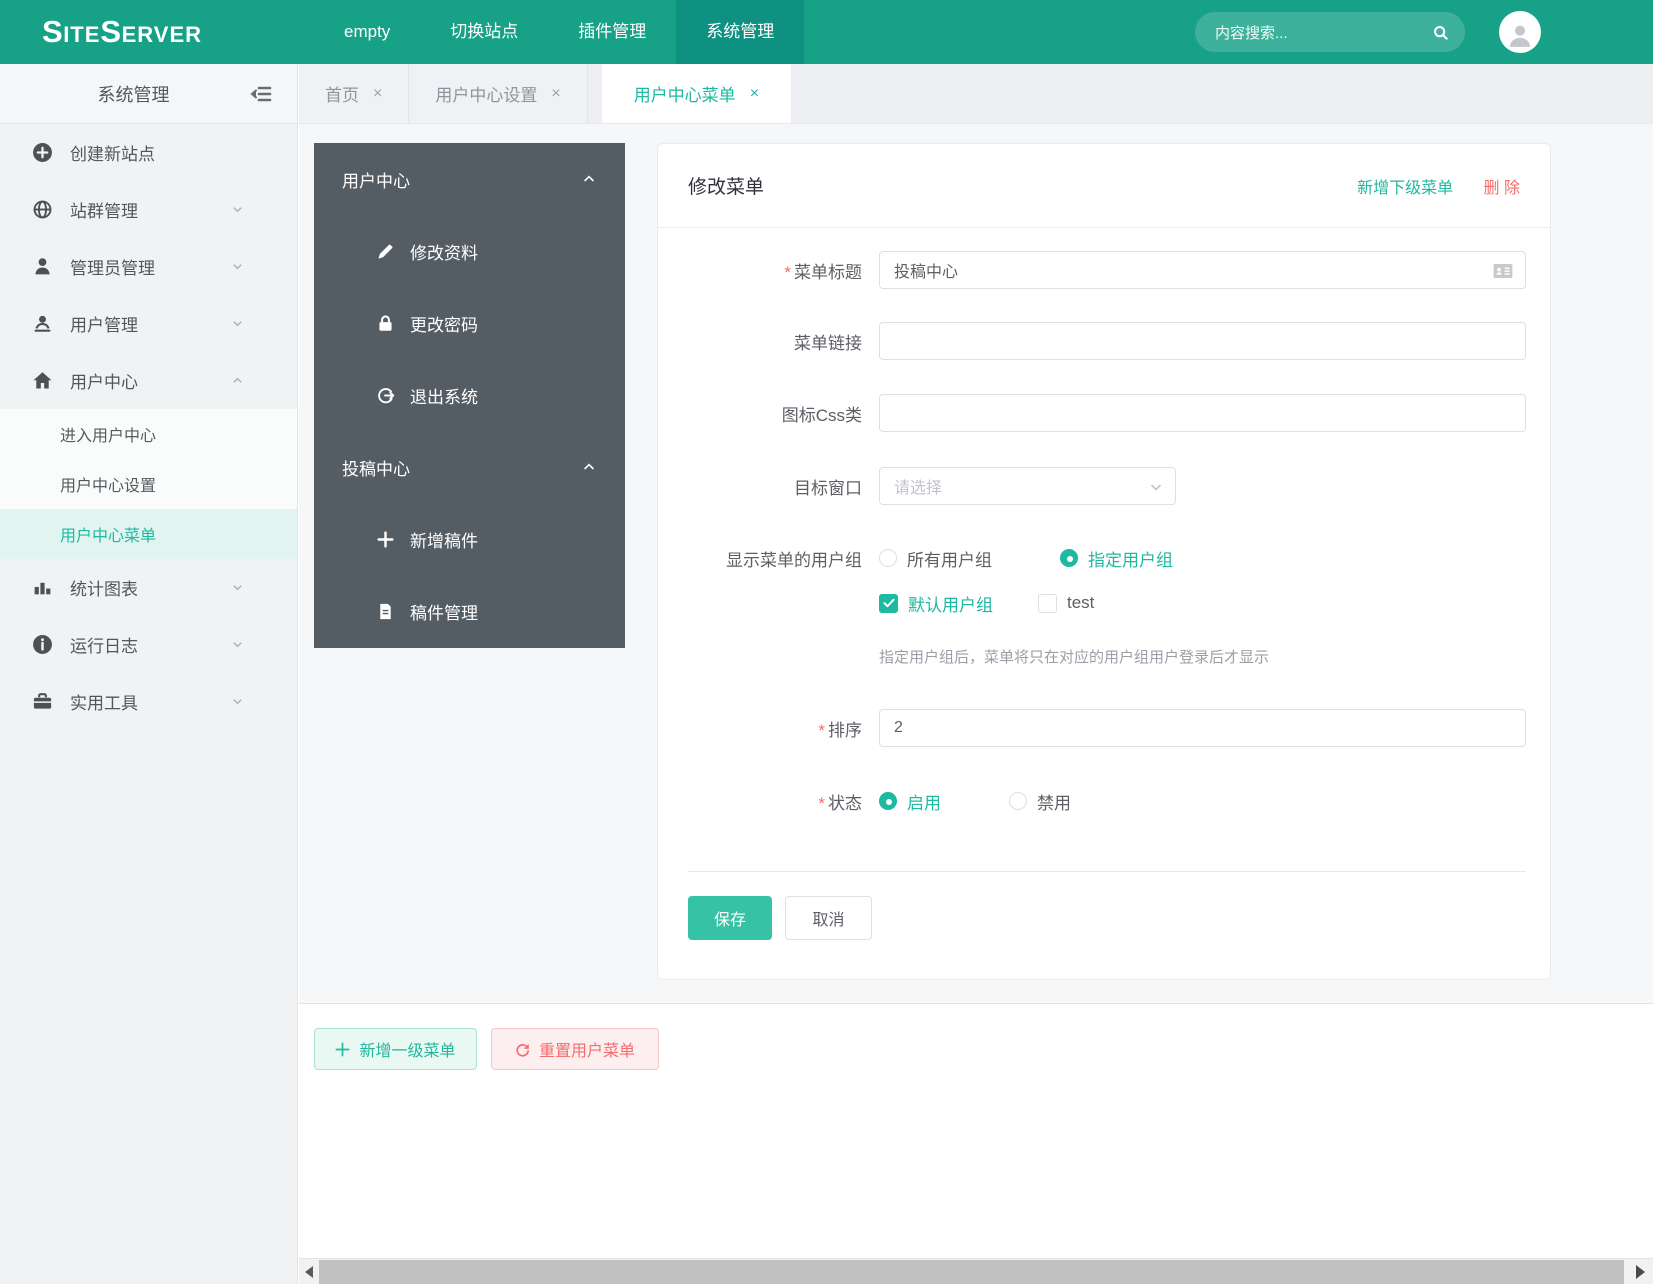 This screenshot has width=1653, height=1284. Describe the element at coordinates (42, 323) in the screenshot. I see `users-icon` at that location.